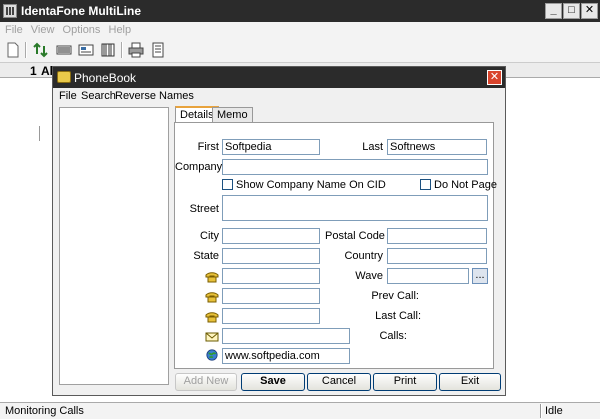 The height and width of the screenshot is (419, 600). Describe the element at coordinates (398, 316) in the screenshot. I see `last-call-label: Last Call:` at that location.